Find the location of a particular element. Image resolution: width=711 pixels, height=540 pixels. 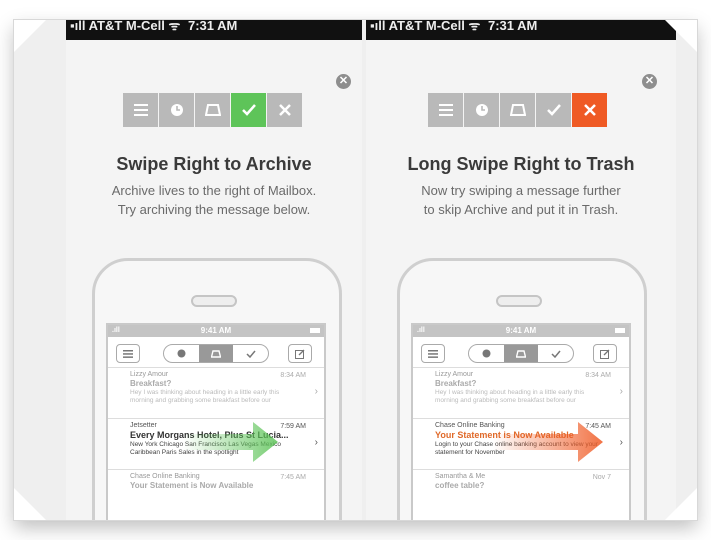

battery-icon is located at coordinates (620, 330).